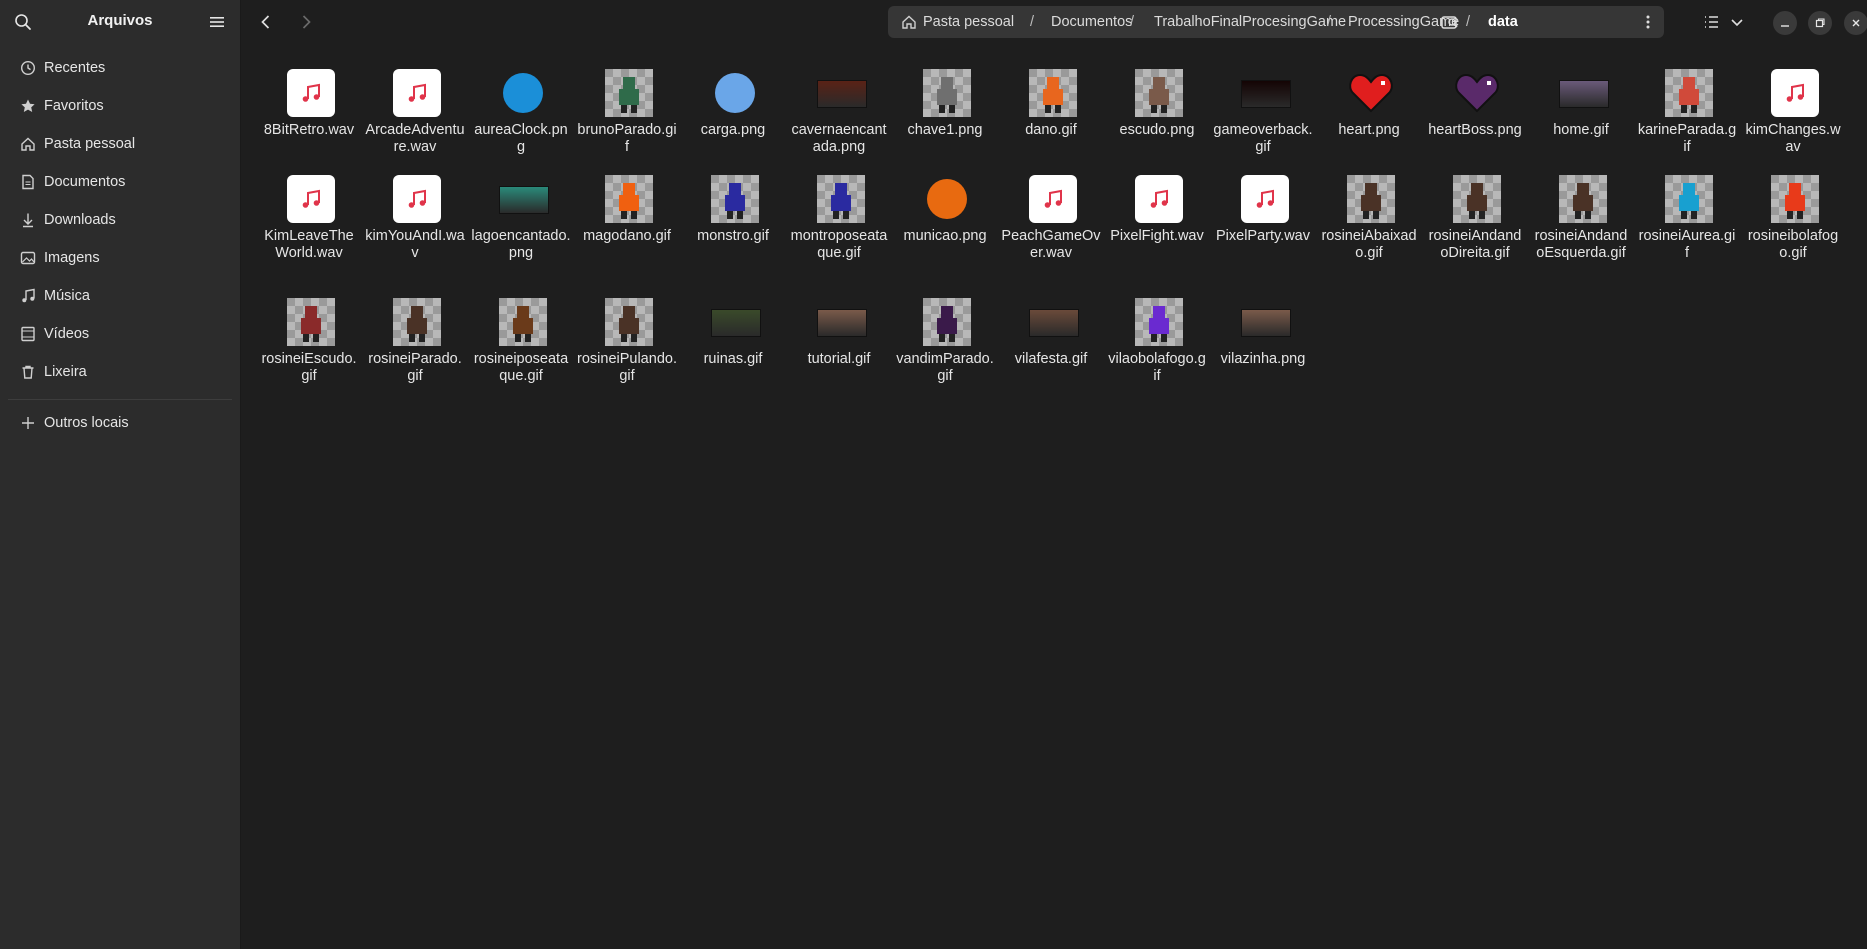  I want to click on more-options-icon, so click(1648, 22).